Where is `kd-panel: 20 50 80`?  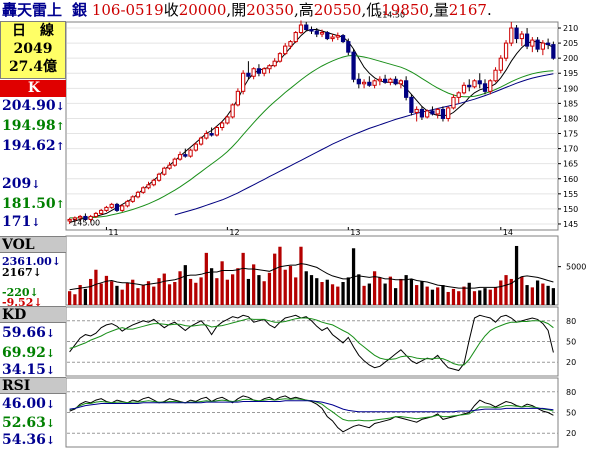 kd-panel: 20 50 80 is located at coordinates (320, 341).